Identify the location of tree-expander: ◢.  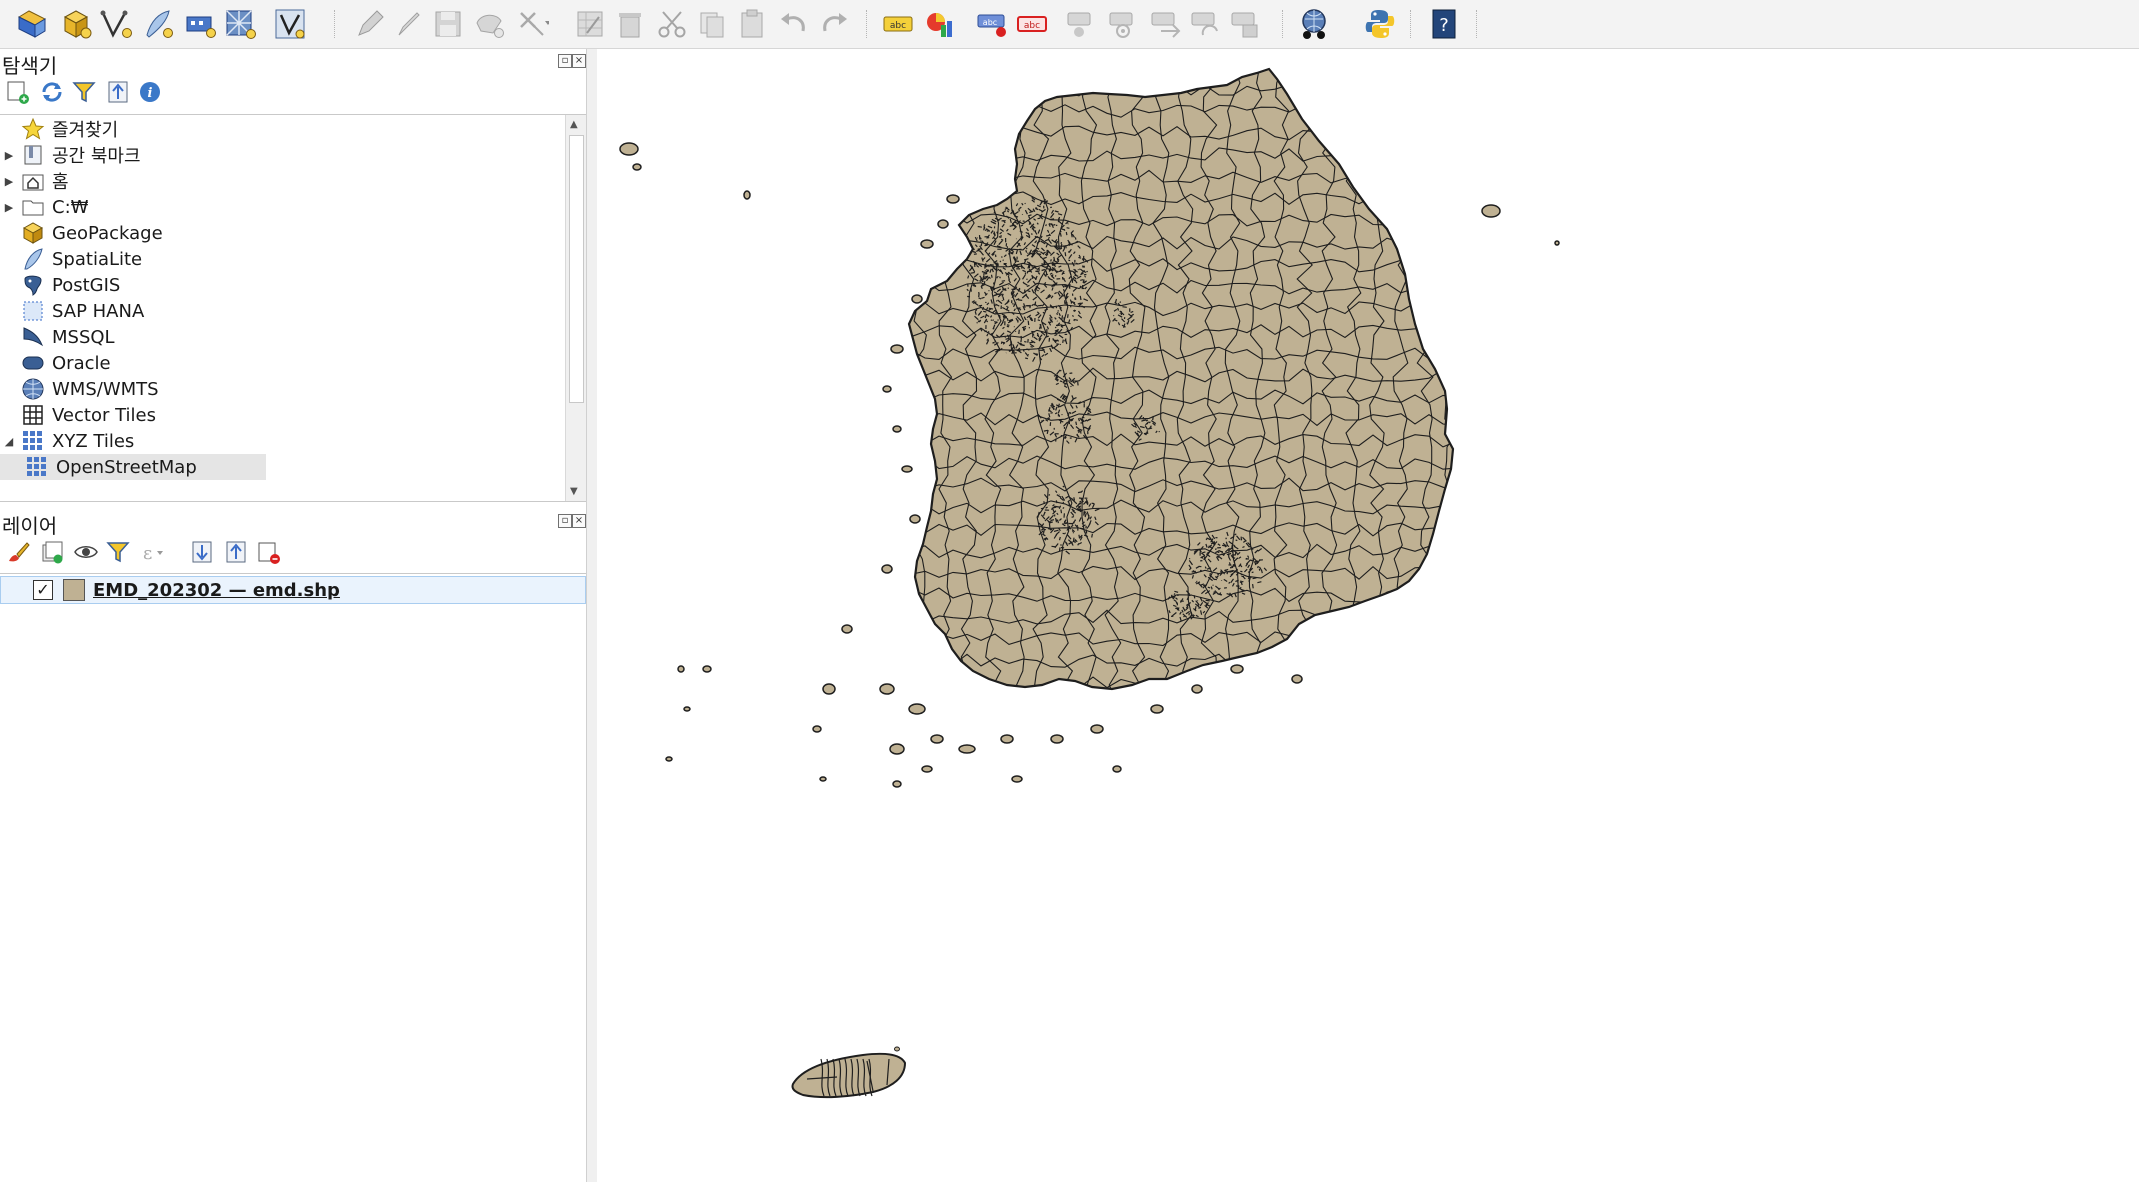
(9, 441).